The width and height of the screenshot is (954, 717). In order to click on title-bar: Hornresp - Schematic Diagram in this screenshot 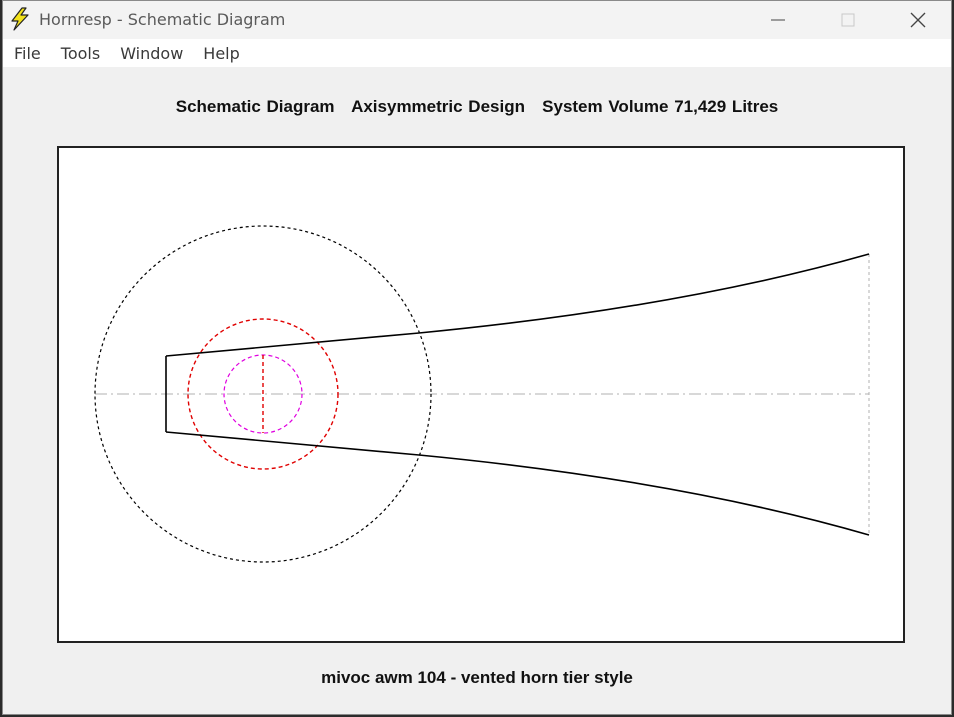, I will do `click(477, 20)`.